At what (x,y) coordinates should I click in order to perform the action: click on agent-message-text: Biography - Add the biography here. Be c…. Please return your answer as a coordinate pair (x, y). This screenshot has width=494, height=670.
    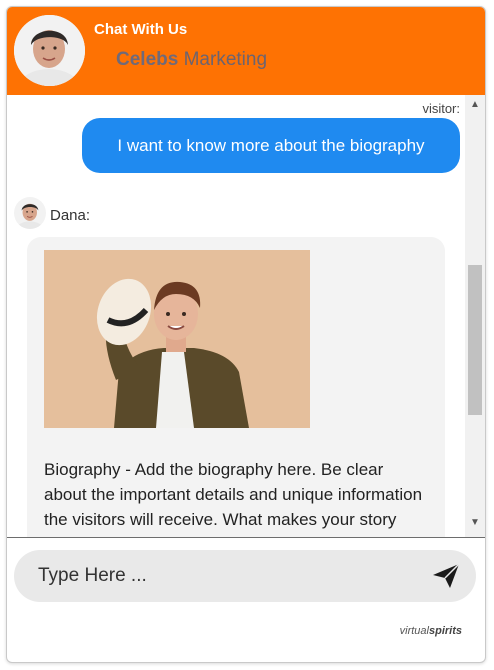
    Looking at the image, I should click on (233, 498).